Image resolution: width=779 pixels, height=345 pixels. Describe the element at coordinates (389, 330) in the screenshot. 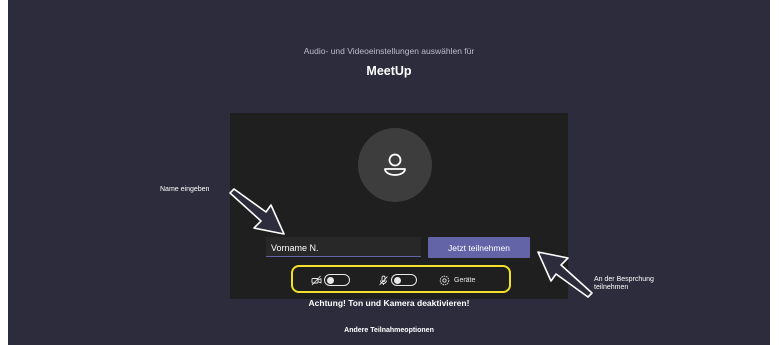

I see `other-join-options-link: Andere Teilnahmeoptionen` at that location.